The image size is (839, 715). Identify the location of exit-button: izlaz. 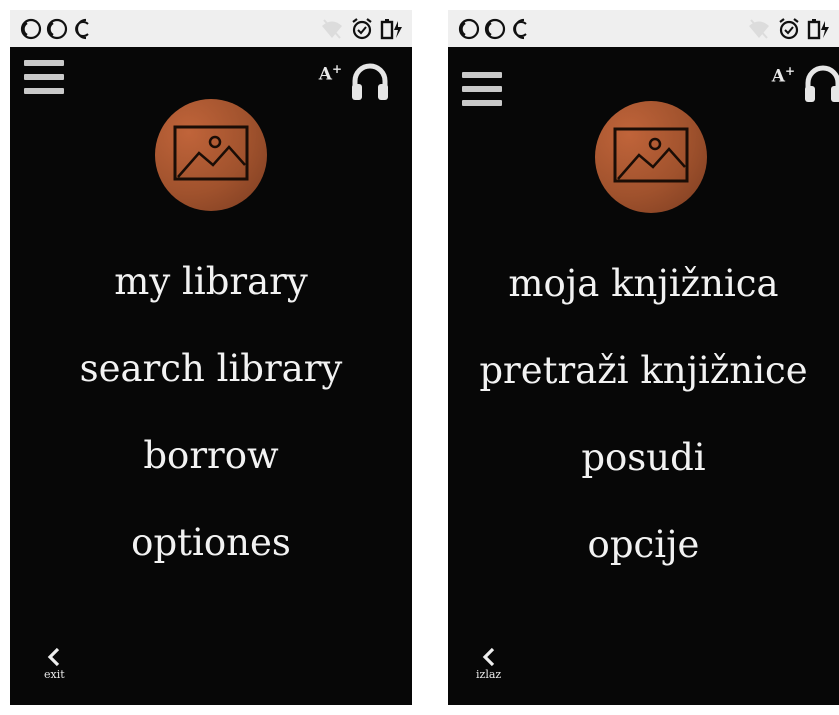
(488, 663).